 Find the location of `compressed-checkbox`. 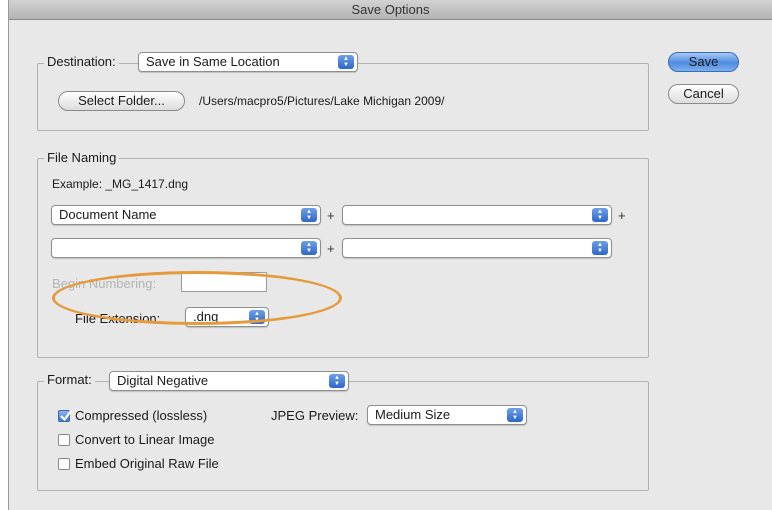

compressed-checkbox is located at coordinates (65, 416).